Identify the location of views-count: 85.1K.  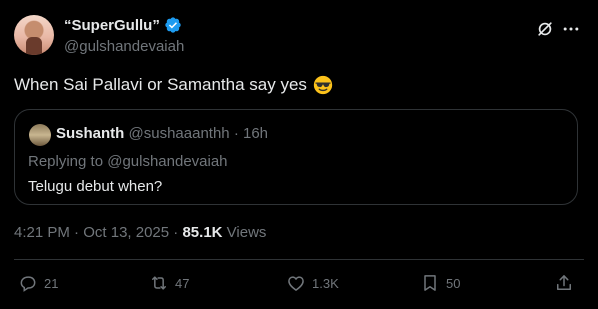
(202, 232).